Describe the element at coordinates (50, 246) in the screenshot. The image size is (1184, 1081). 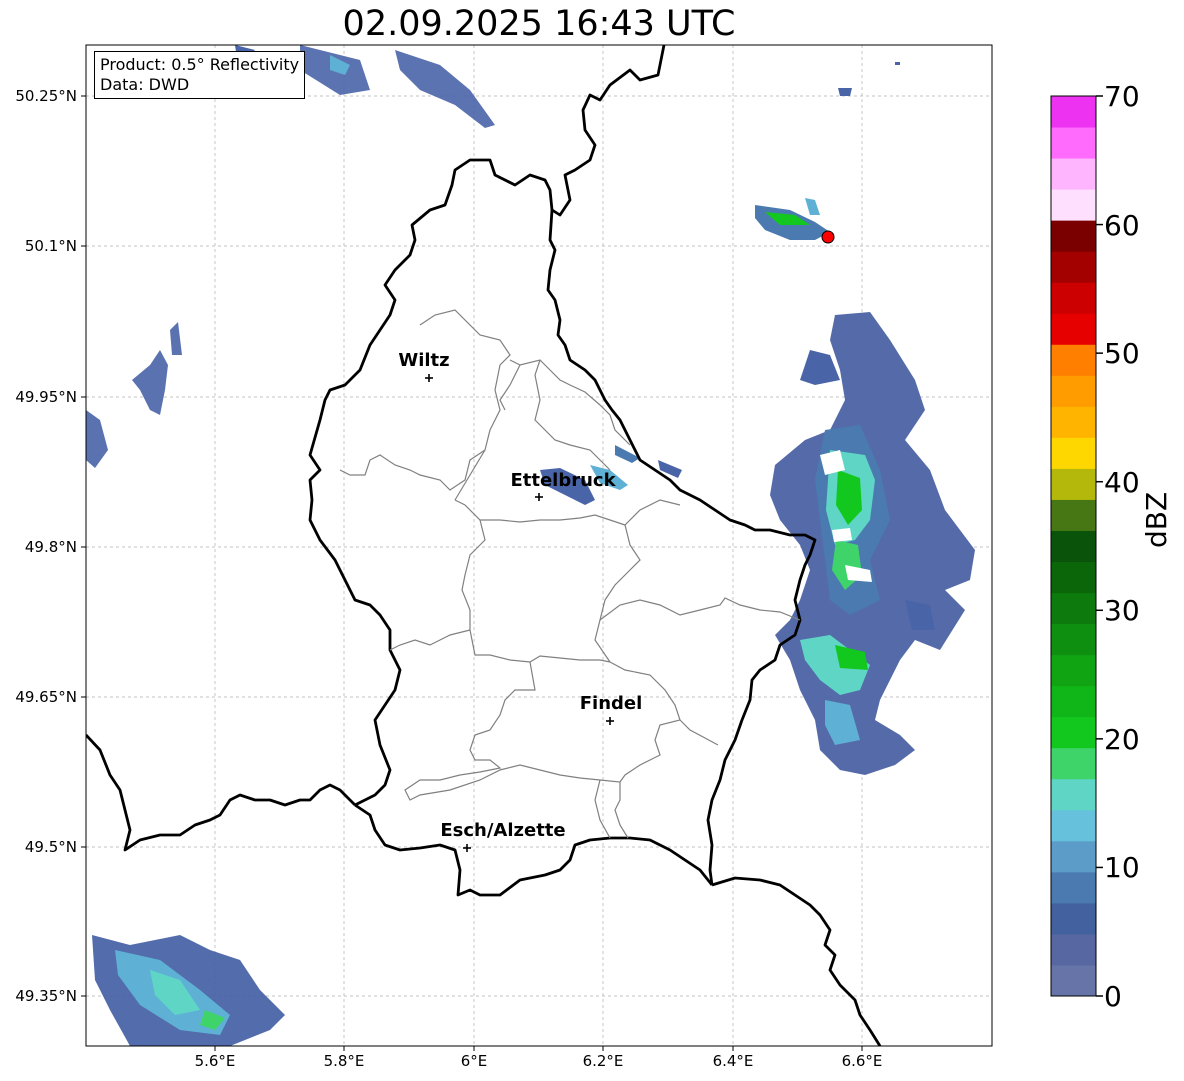
I see `lat-label: 50.1°N` at that location.